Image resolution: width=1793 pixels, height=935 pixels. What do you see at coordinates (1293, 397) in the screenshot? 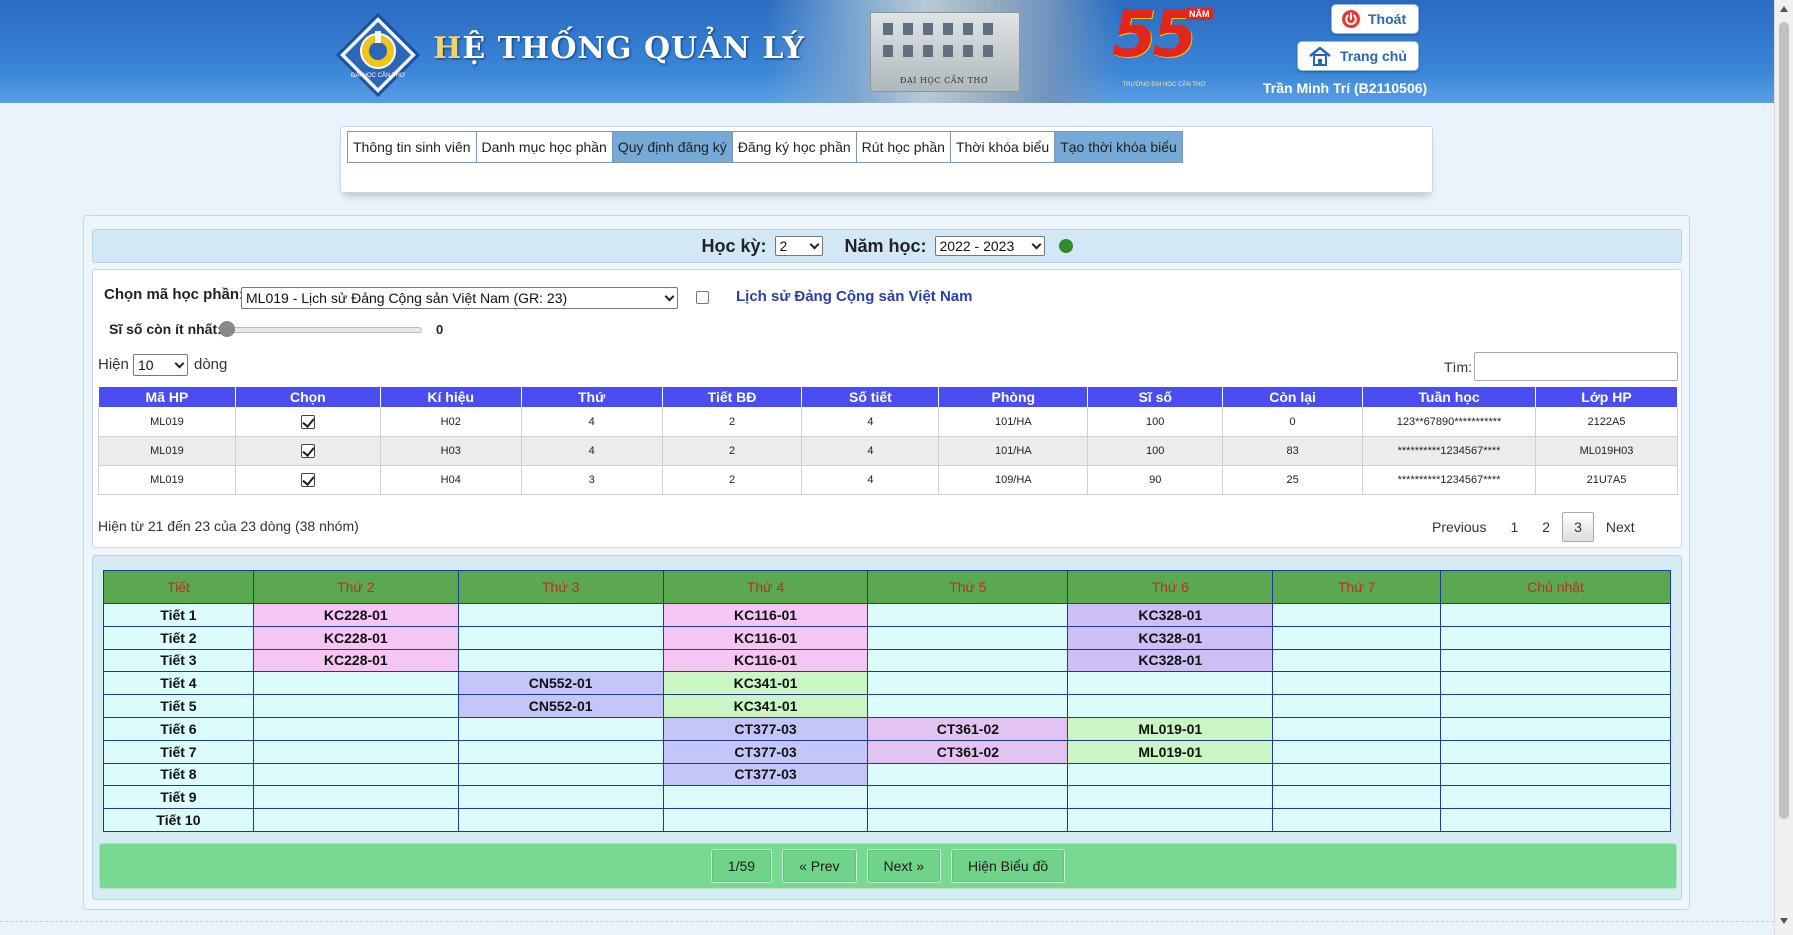
I see `col-remaining: Còn lại` at bounding box center [1293, 397].